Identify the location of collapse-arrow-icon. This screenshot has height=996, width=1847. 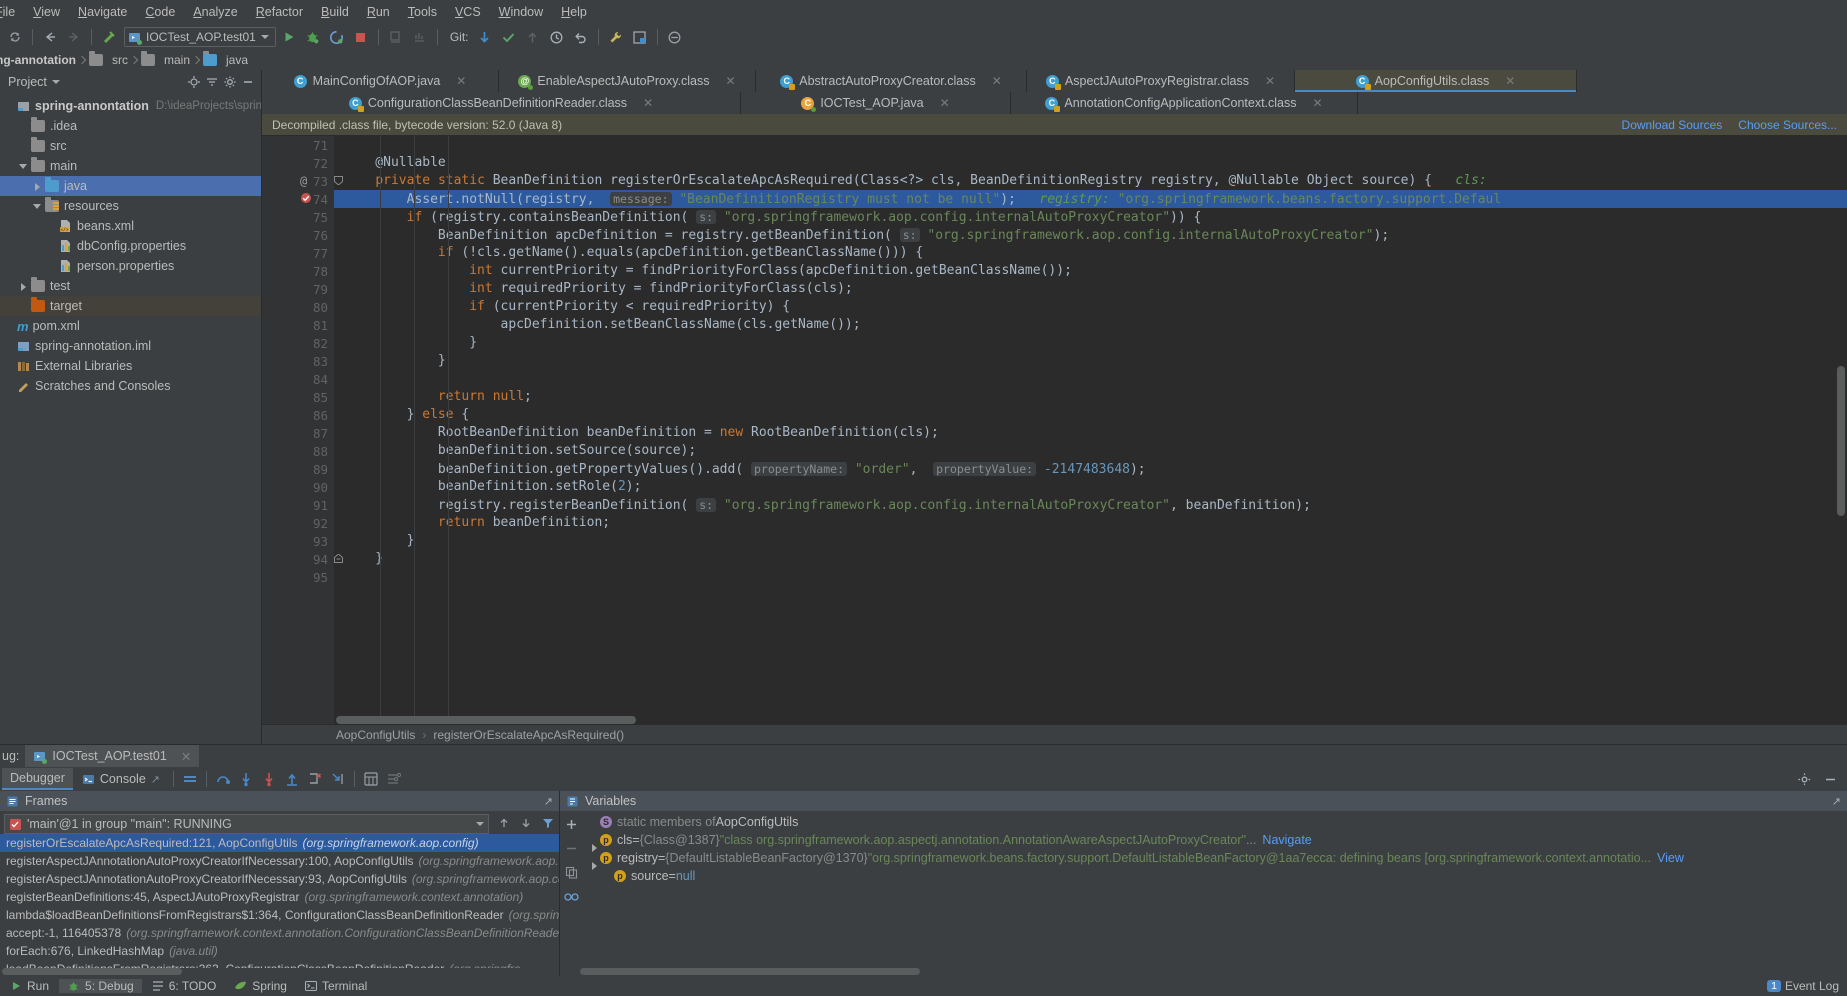
(23, 166).